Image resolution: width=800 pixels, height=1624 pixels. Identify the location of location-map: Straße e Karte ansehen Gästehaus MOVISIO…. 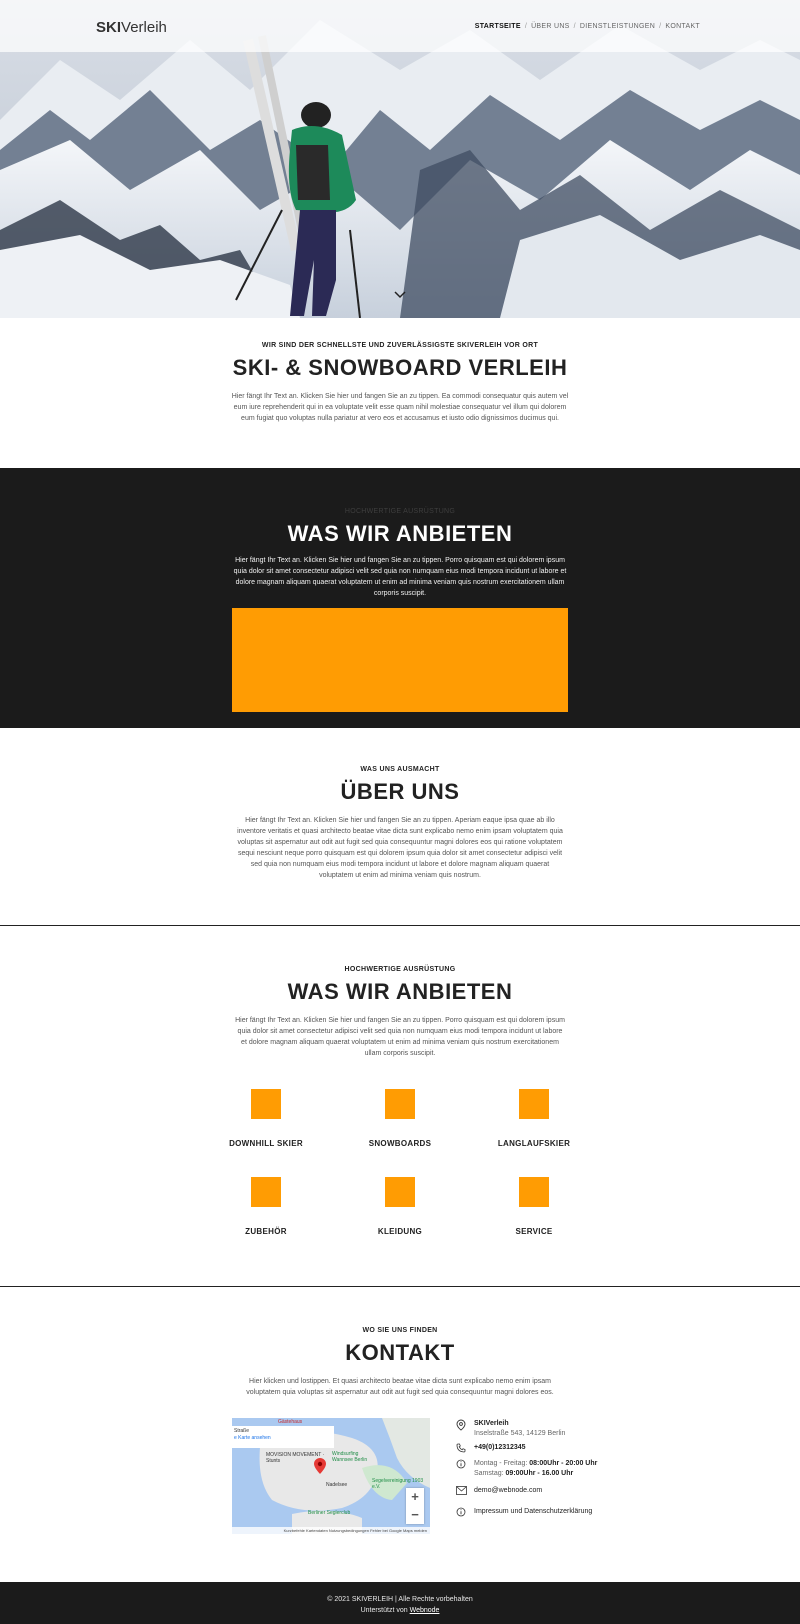
(331, 1476).